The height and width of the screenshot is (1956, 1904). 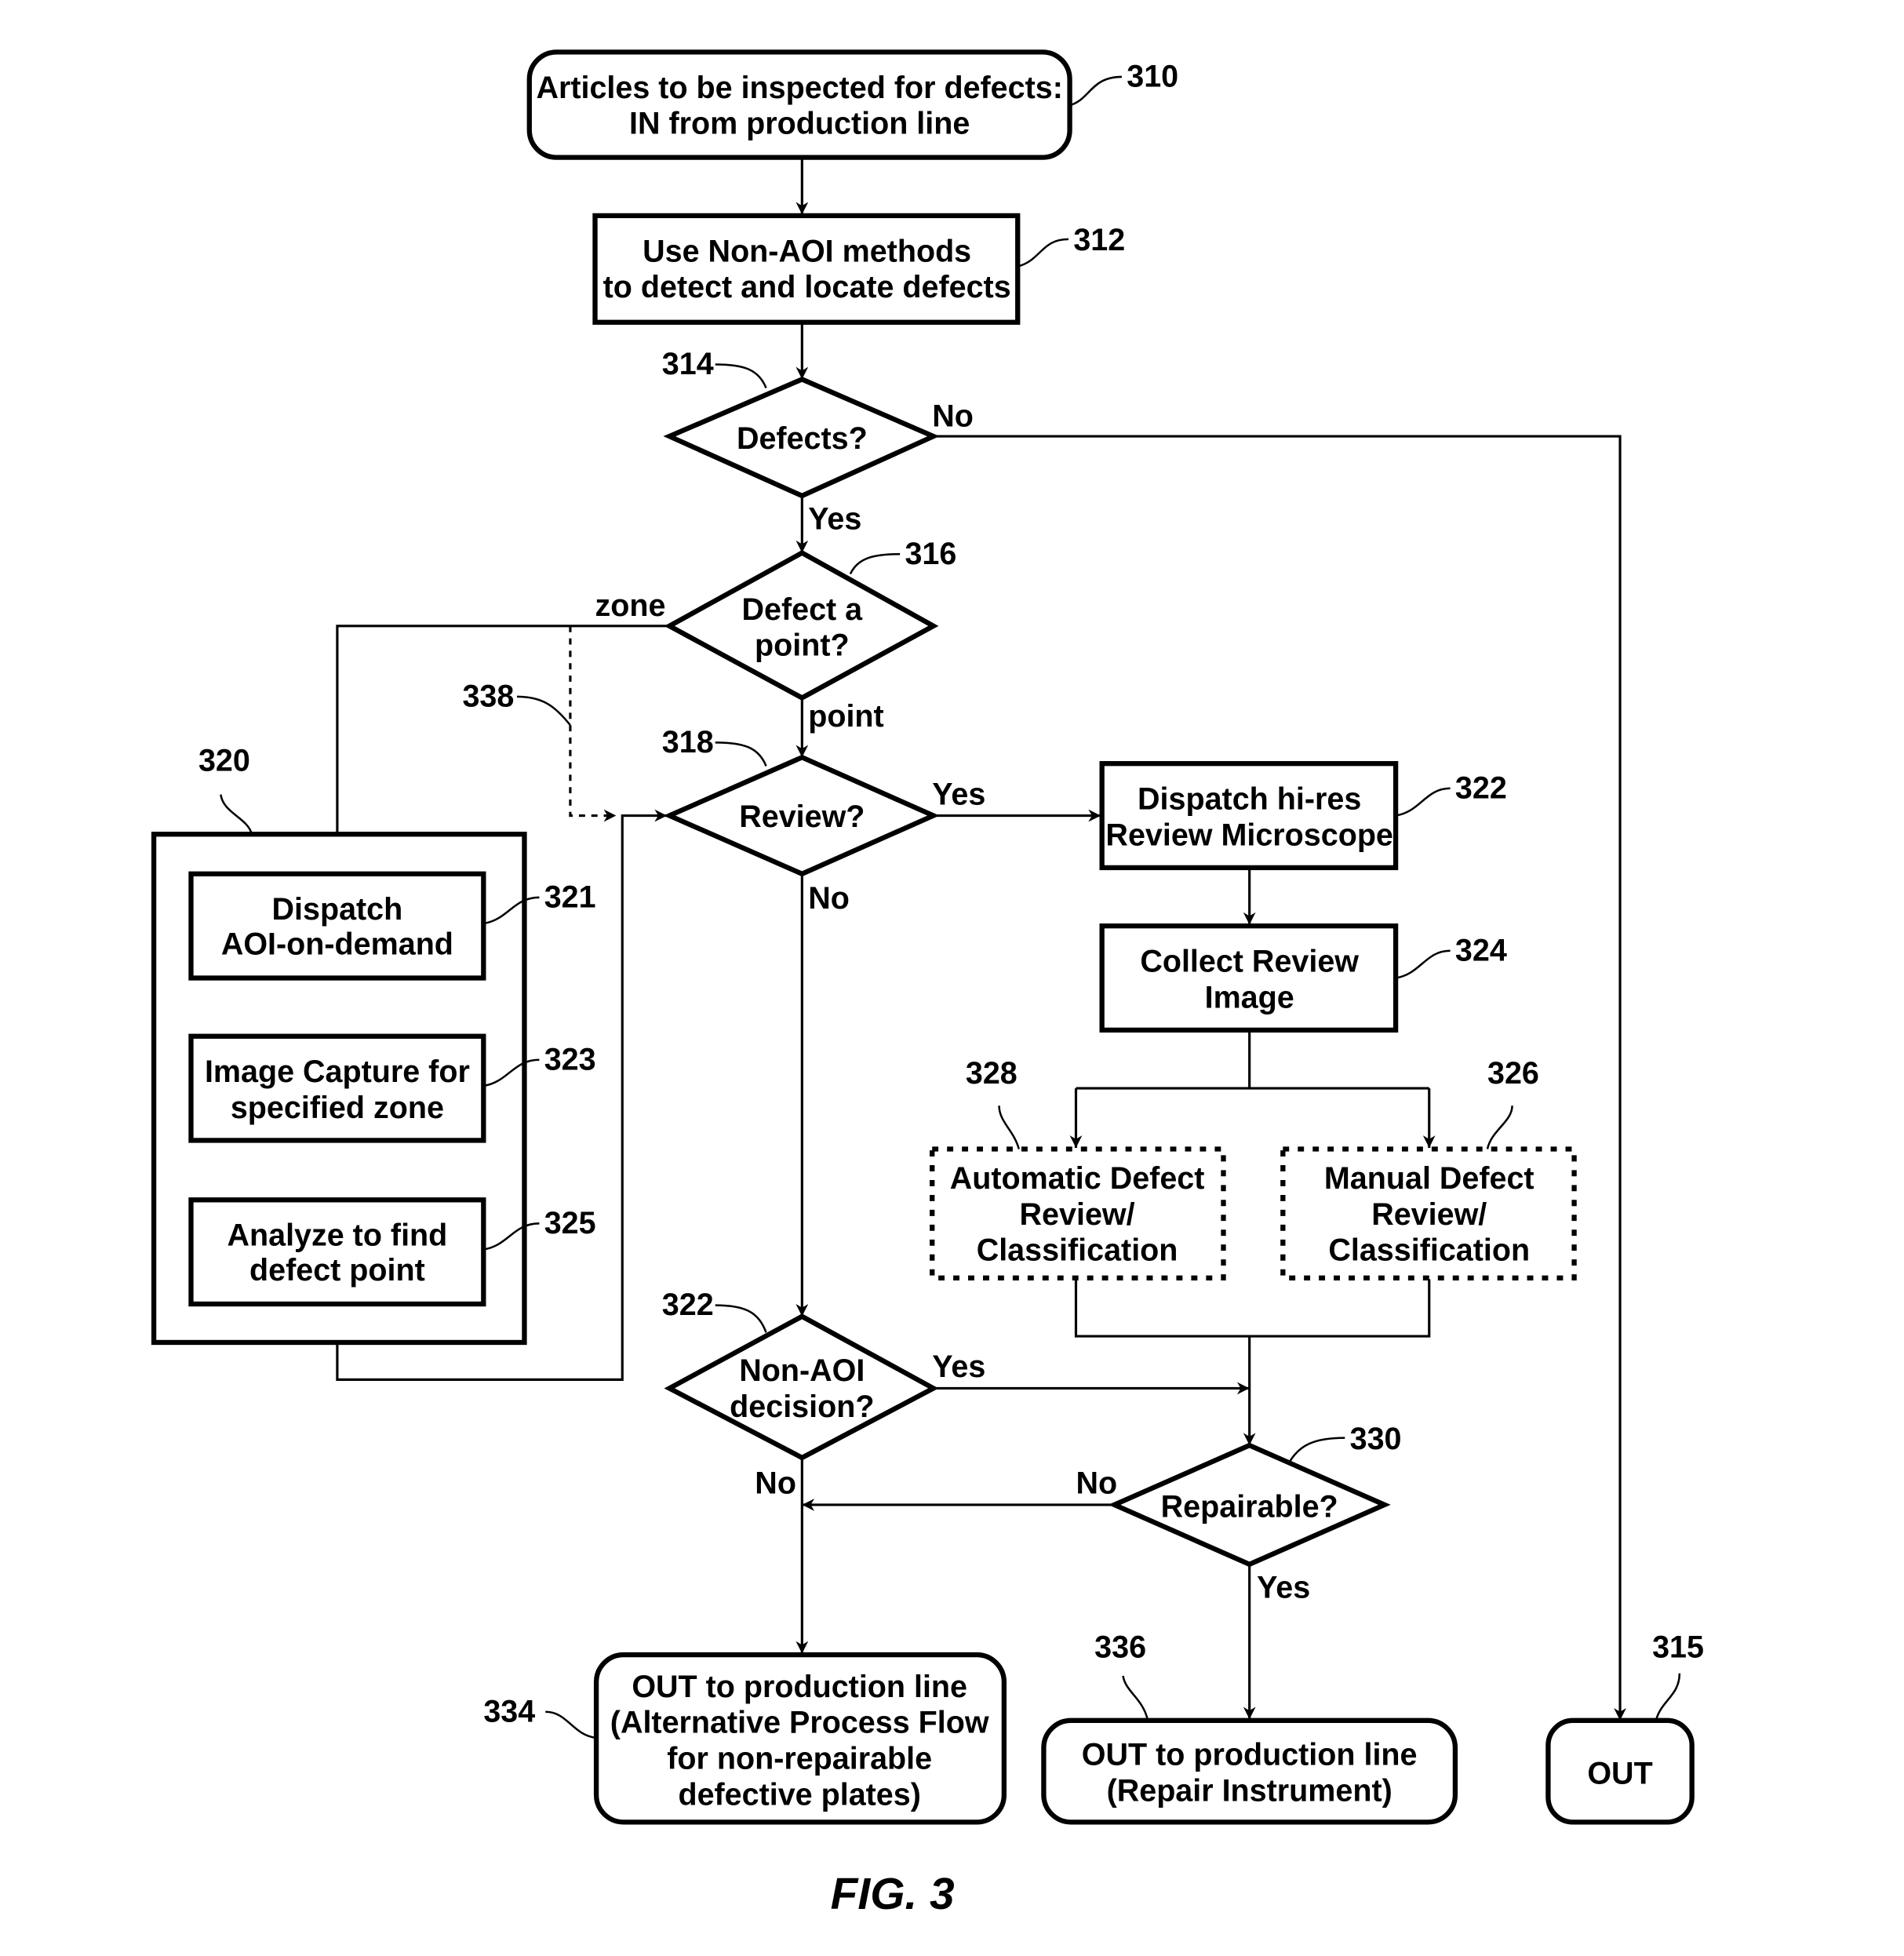 What do you see at coordinates (337, 1235) in the screenshot?
I see `node-text: Analyze to find` at bounding box center [337, 1235].